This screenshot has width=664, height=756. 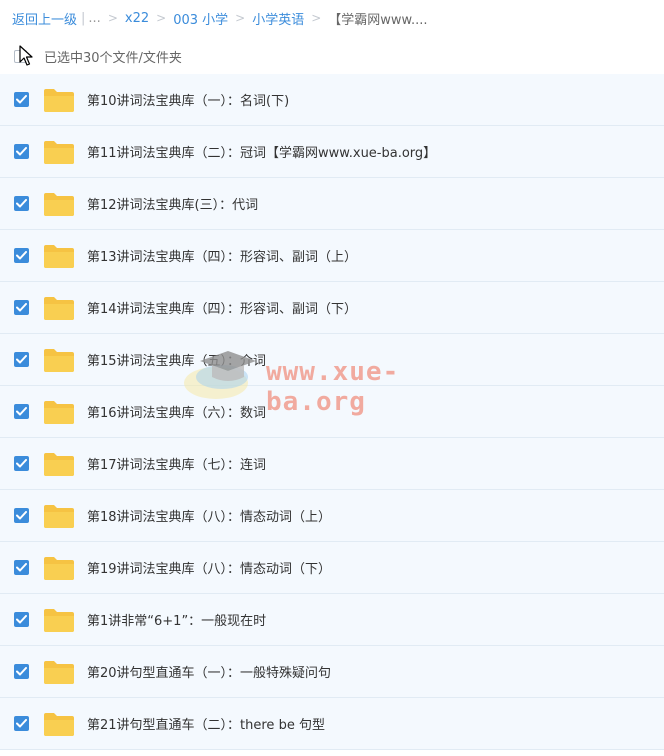 What do you see at coordinates (209, 671) in the screenshot?
I see `file-name: 第20讲句型直通车（一）：一般特殊疑问句` at bounding box center [209, 671].